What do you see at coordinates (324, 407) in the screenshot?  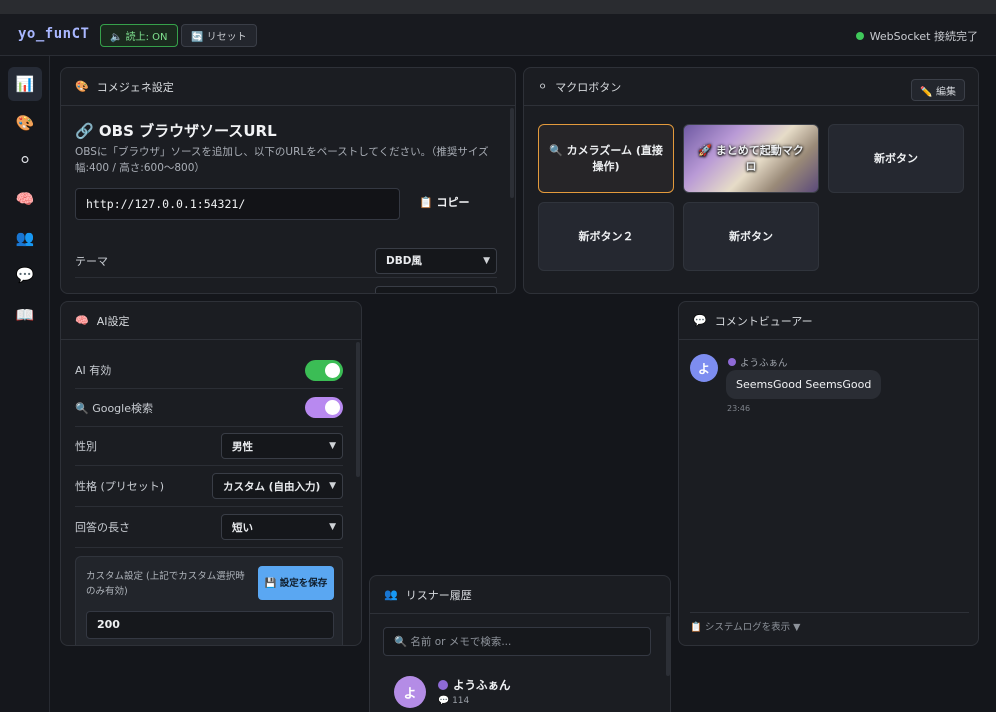 I see `google-search-toggle` at bounding box center [324, 407].